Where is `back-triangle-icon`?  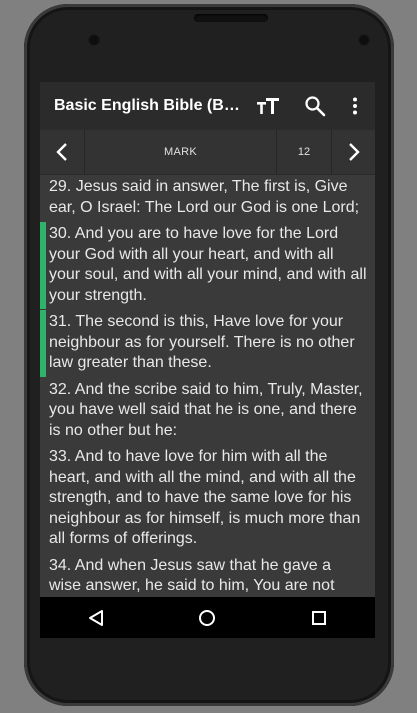 back-triangle-icon is located at coordinates (95, 617).